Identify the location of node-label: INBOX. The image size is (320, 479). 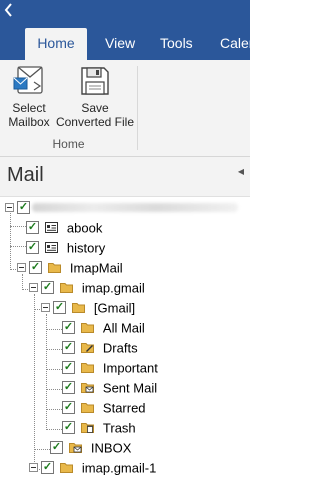
(111, 448).